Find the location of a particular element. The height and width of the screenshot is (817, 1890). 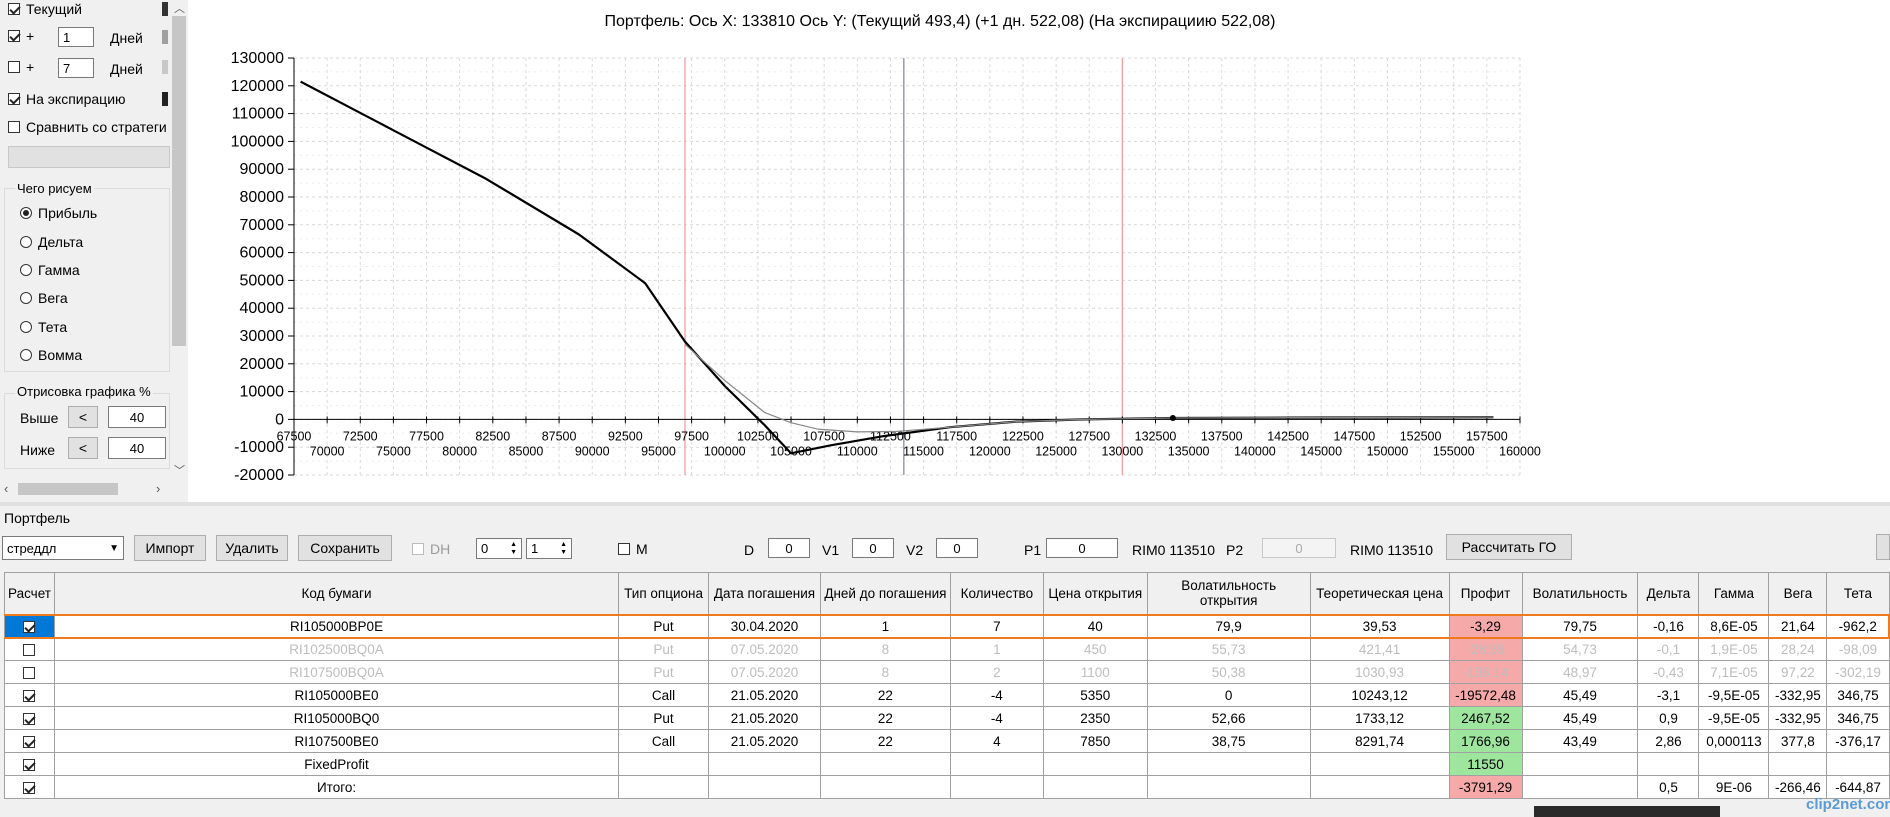

cell-vega: 21,64 is located at coordinates (1798, 626).